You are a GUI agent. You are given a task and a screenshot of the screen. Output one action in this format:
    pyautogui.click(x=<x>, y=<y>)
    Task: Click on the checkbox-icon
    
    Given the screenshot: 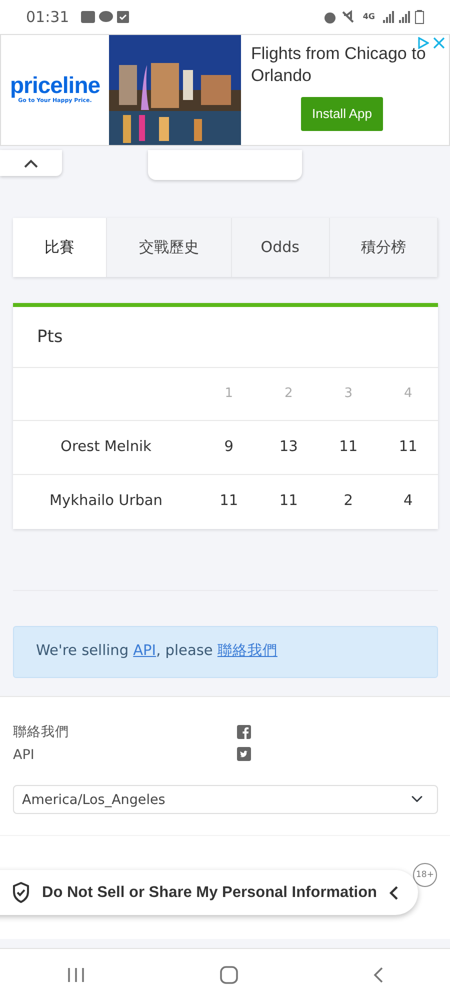 What is the action you would take?
    pyautogui.click(x=123, y=17)
    